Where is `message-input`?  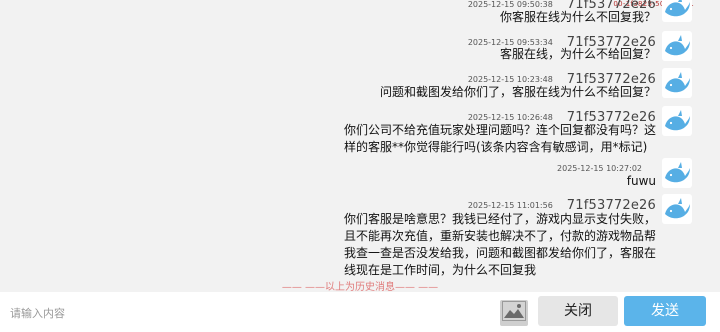
message-input is located at coordinates (273, 313).